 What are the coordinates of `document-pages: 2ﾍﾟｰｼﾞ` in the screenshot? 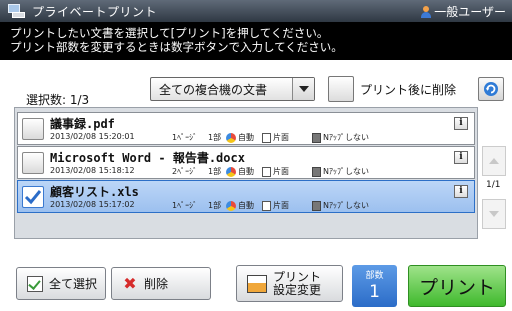 It's located at (185, 171).